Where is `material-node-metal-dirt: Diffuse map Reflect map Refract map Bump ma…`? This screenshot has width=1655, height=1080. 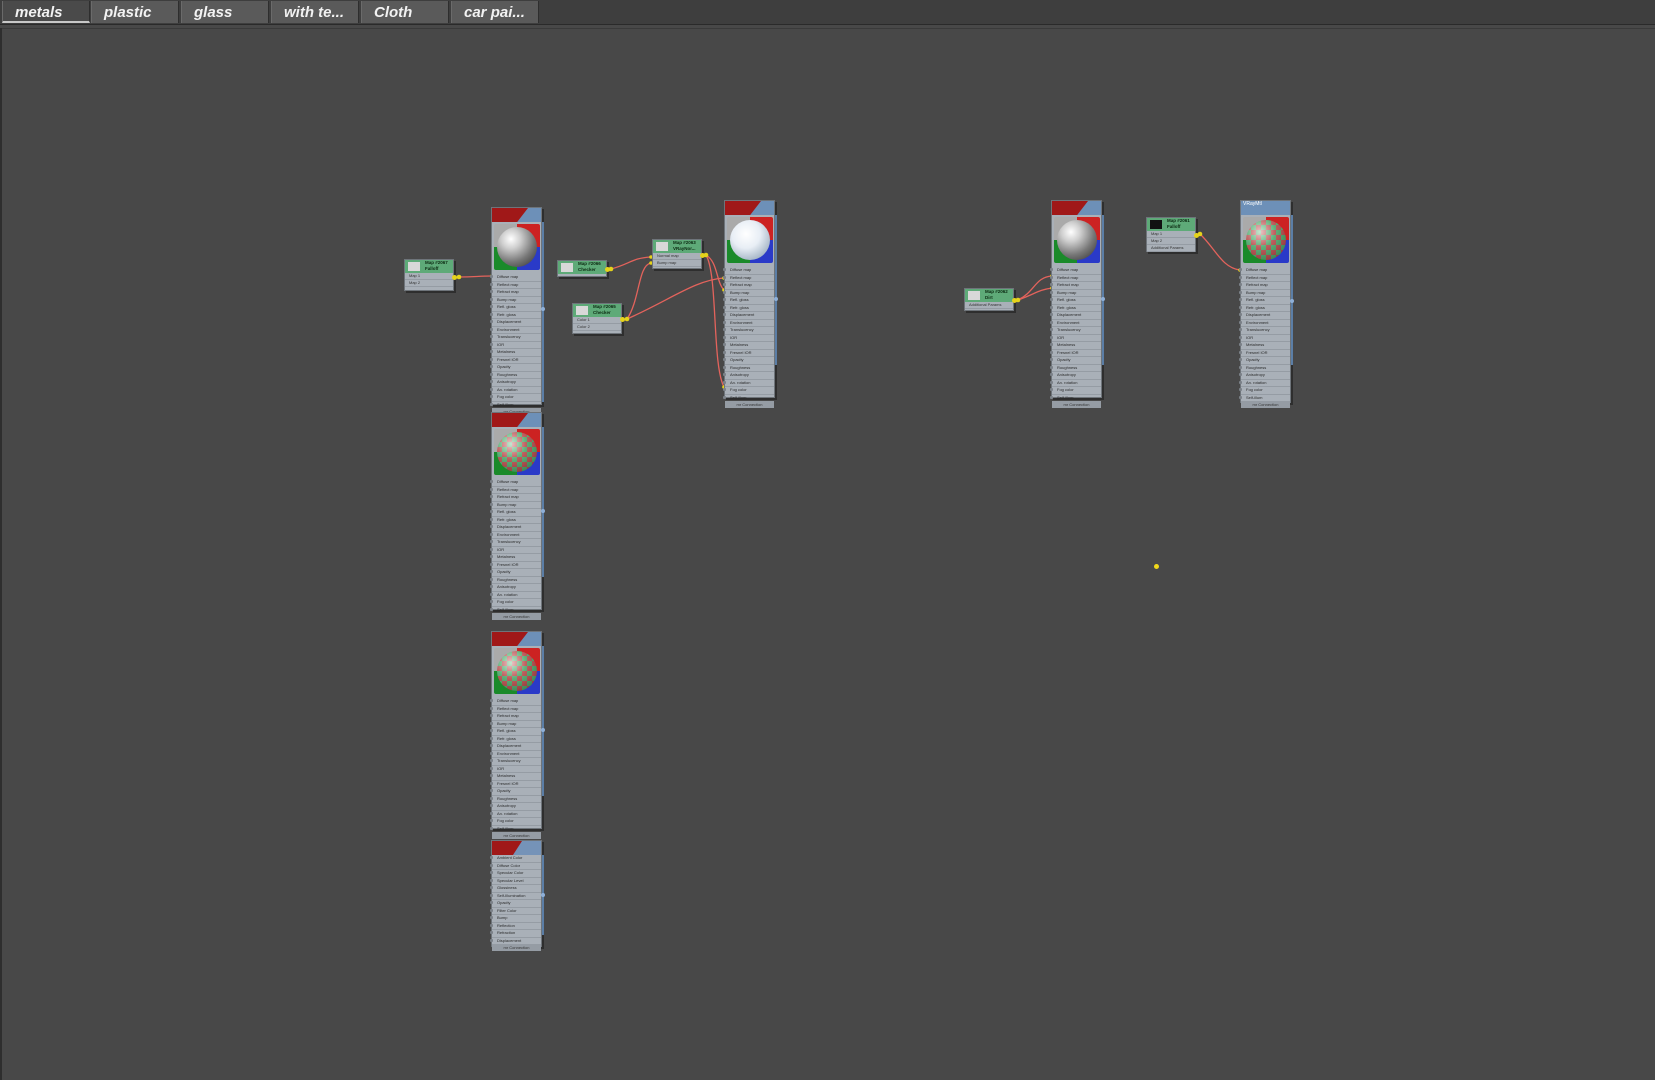
material-node-metal-dirt: Diffuse map Reflect map Refract map Bump ma… is located at coordinates (1077, 304).